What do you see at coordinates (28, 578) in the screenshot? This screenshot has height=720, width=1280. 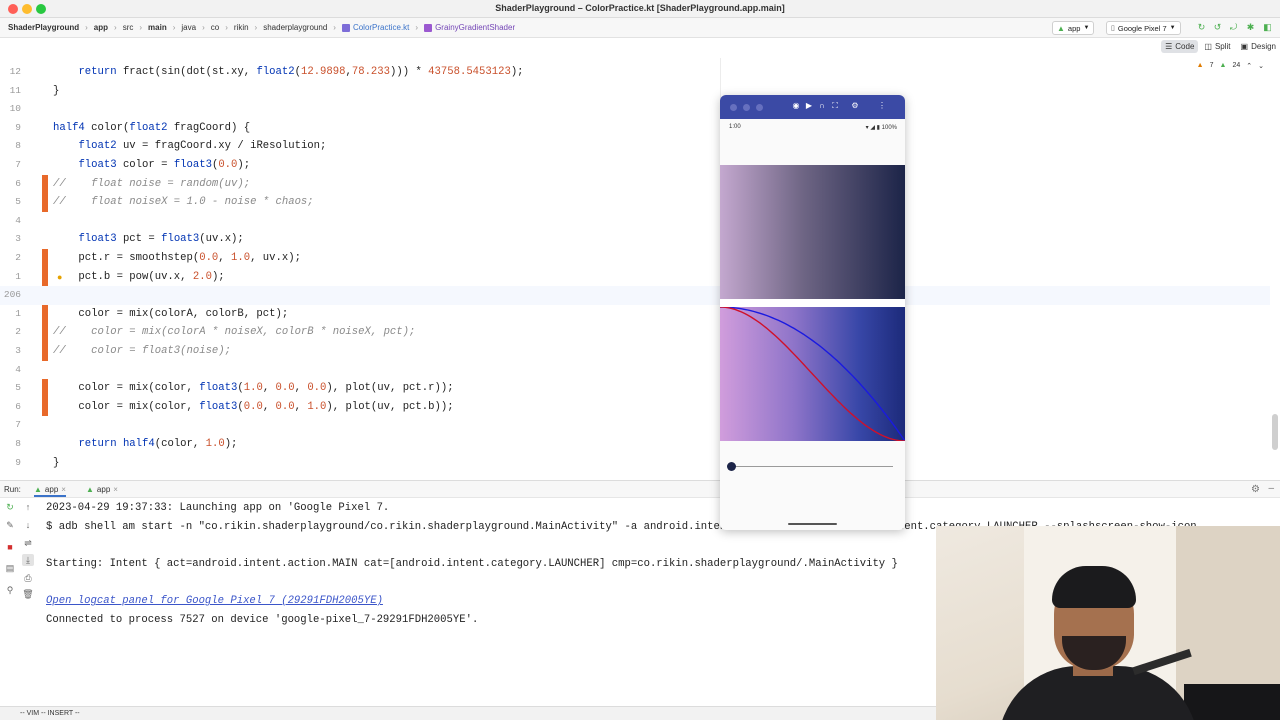 I see `print-icon: ⎙` at bounding box center [28, 578].